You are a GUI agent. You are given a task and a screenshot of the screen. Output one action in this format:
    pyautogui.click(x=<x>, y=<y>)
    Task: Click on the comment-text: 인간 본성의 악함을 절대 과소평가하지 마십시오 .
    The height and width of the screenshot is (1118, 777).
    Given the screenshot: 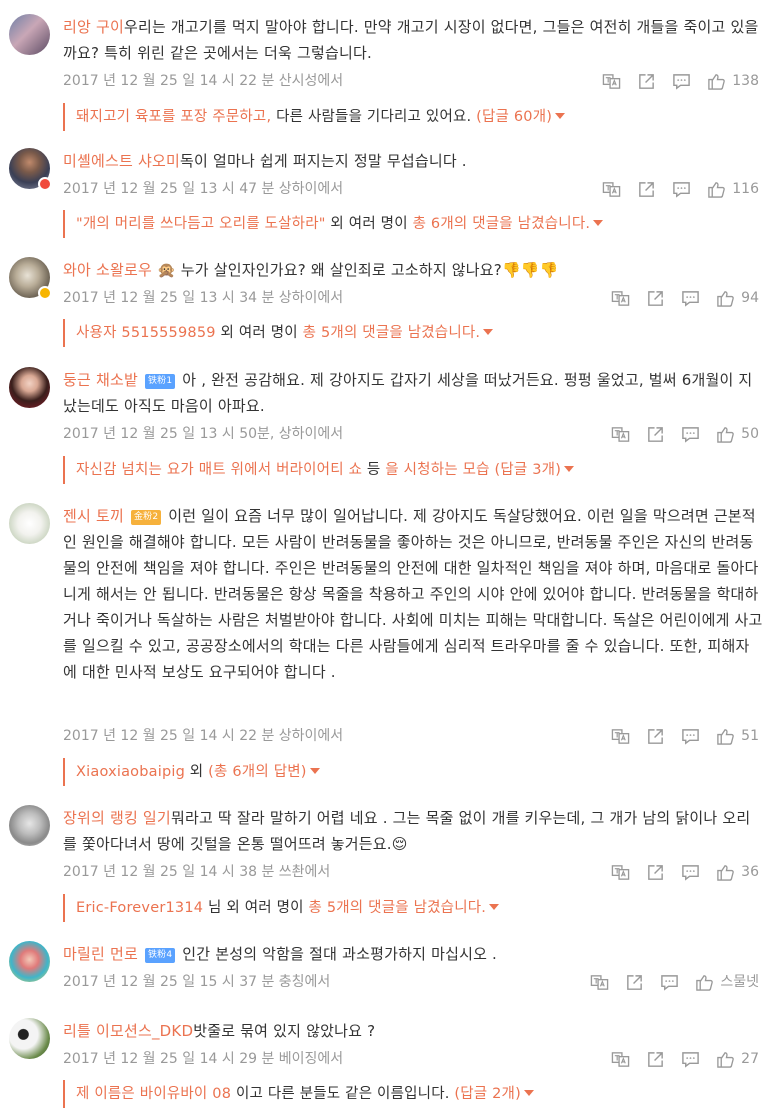 What is the action you would take?
    pyautogui.click(x=337, y=954)
    